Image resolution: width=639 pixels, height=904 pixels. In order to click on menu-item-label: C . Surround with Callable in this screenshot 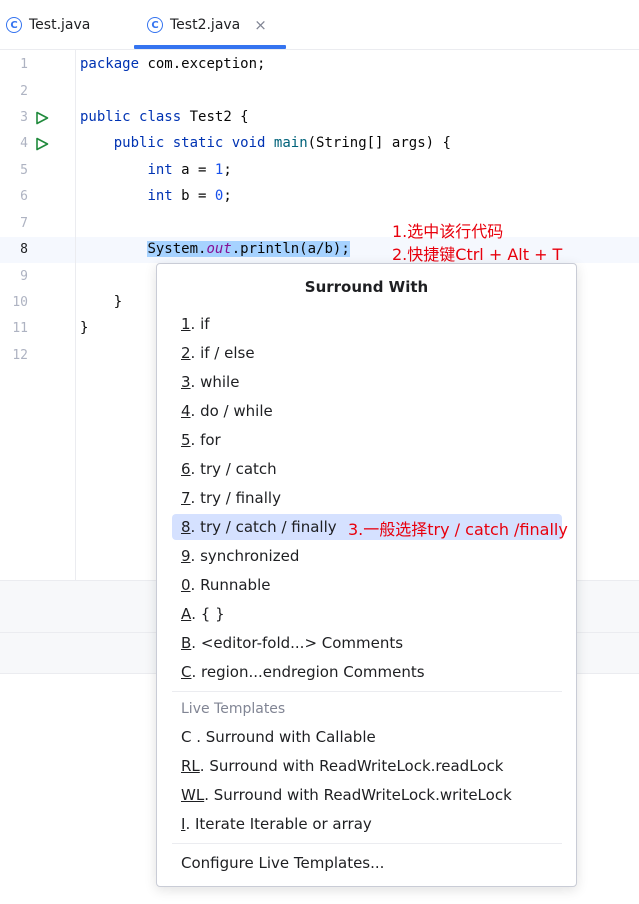, I will do `click(278, 737)`.